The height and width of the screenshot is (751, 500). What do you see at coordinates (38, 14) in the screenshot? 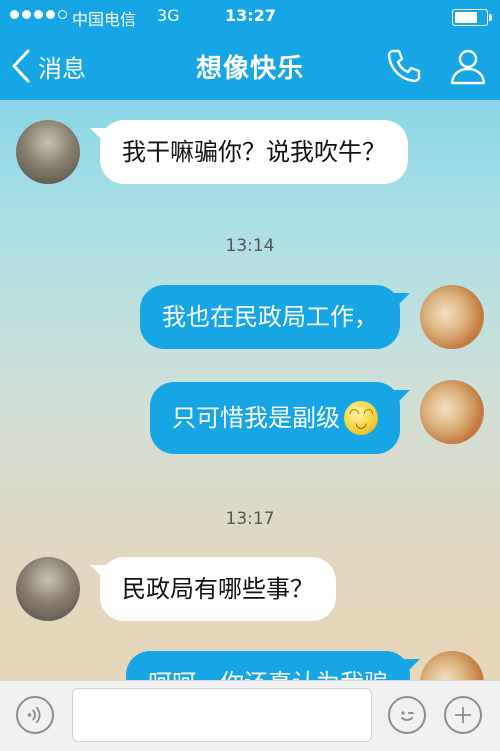
I see `signal-strength-icon` at bounding box center [38, 14].